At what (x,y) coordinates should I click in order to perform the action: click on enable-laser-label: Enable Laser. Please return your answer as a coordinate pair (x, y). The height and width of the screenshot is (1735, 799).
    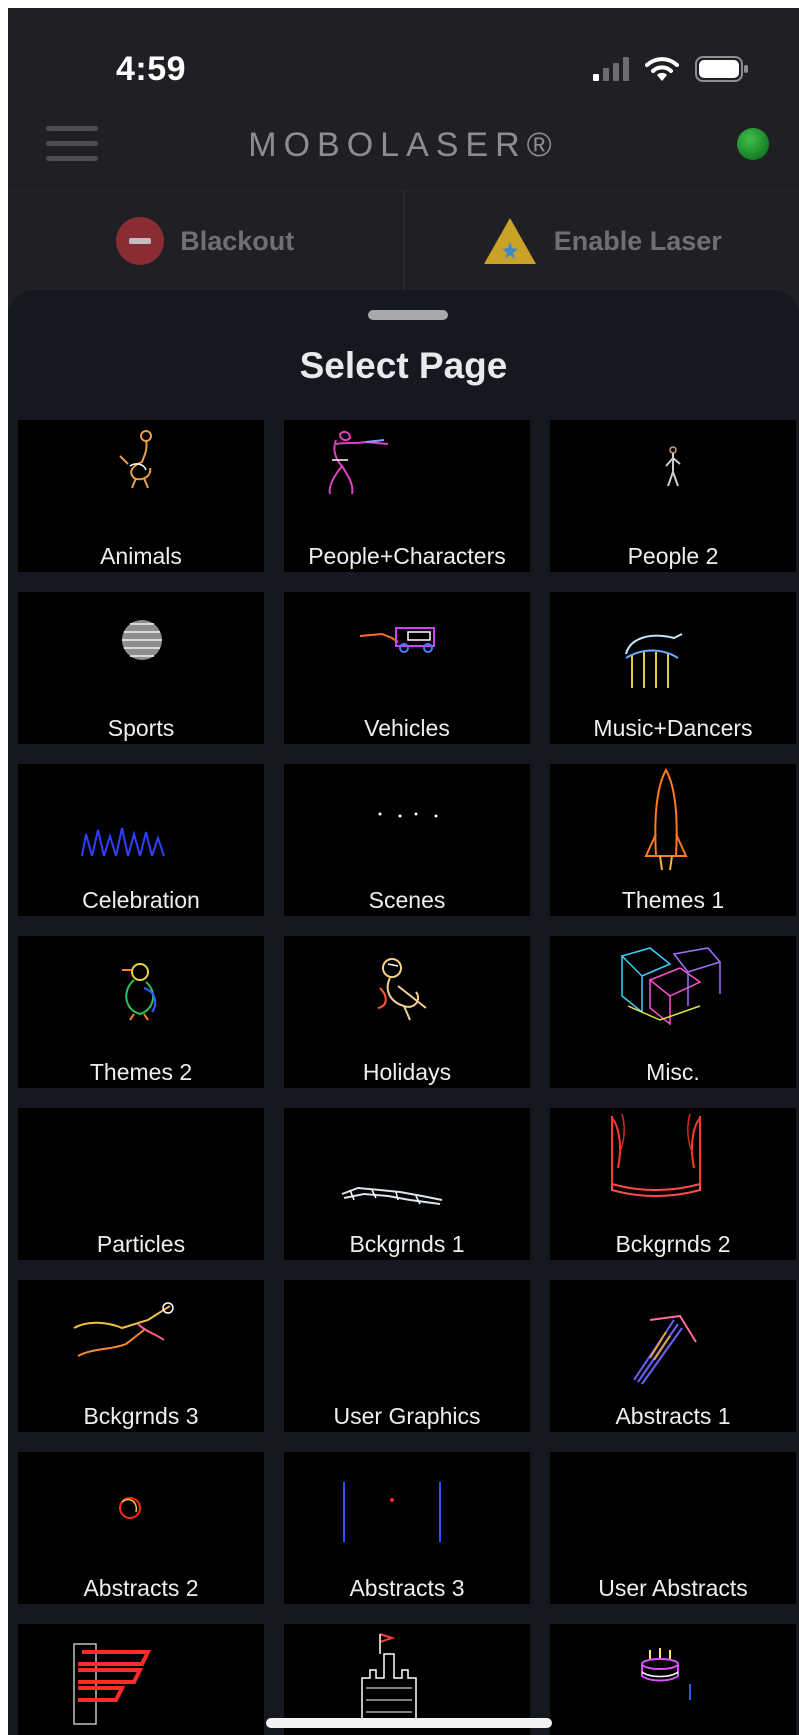
    Looking at the image, I should click on (637, 240).